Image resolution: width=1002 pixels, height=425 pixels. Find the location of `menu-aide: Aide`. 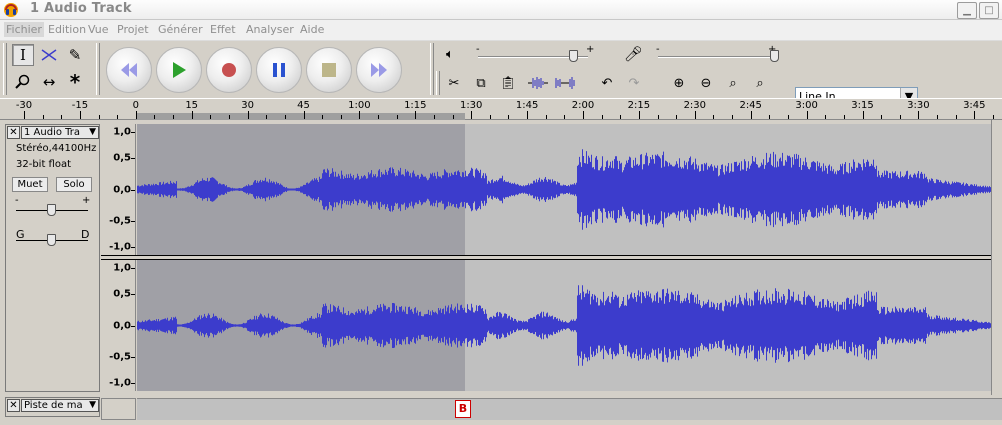

menu-aide: Aide is located at coordinates (312, 29).